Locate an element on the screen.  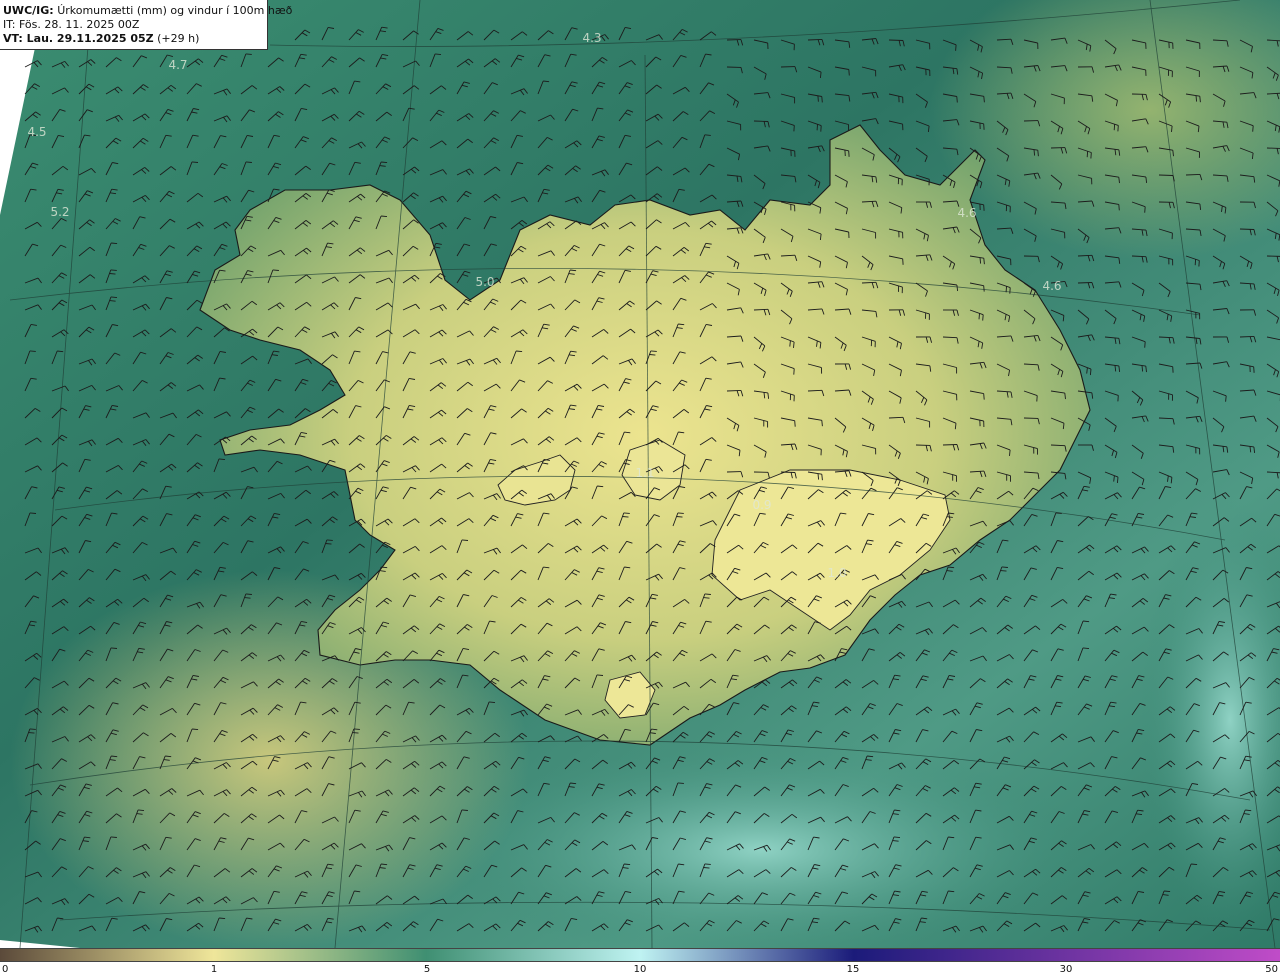
map-value-label: 4.7 is located at coordinates (178, 65).